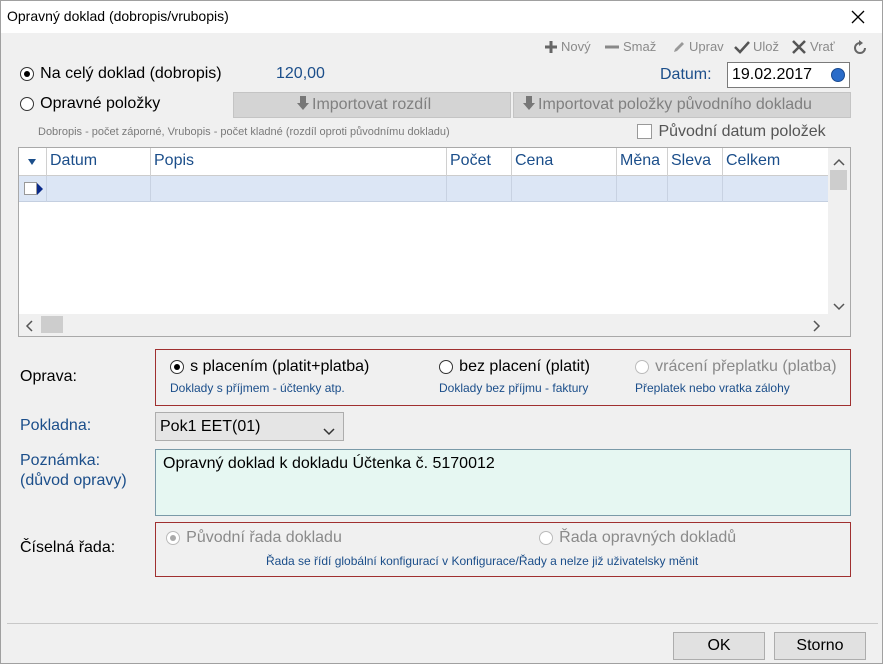 The width and height of the screenshot is (883, 664). What do you see at coordinates (446, 367) in the screenshot?
I see `no-payment-radio` at bounding box center [446, 367].